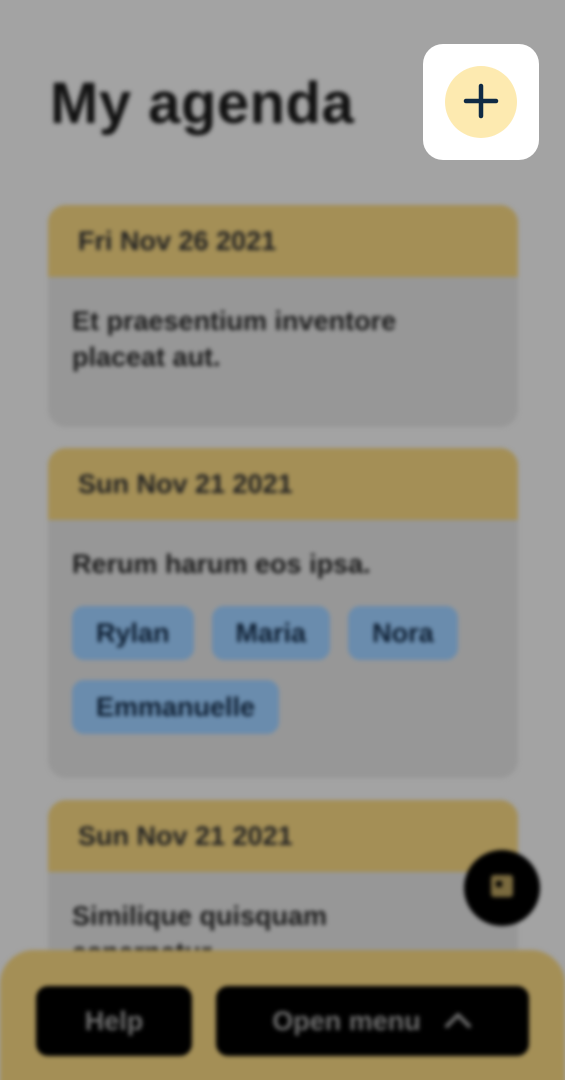 This screenshot has width=565, height=1080. I want to click on add-agenda-button, so click(481, 102).